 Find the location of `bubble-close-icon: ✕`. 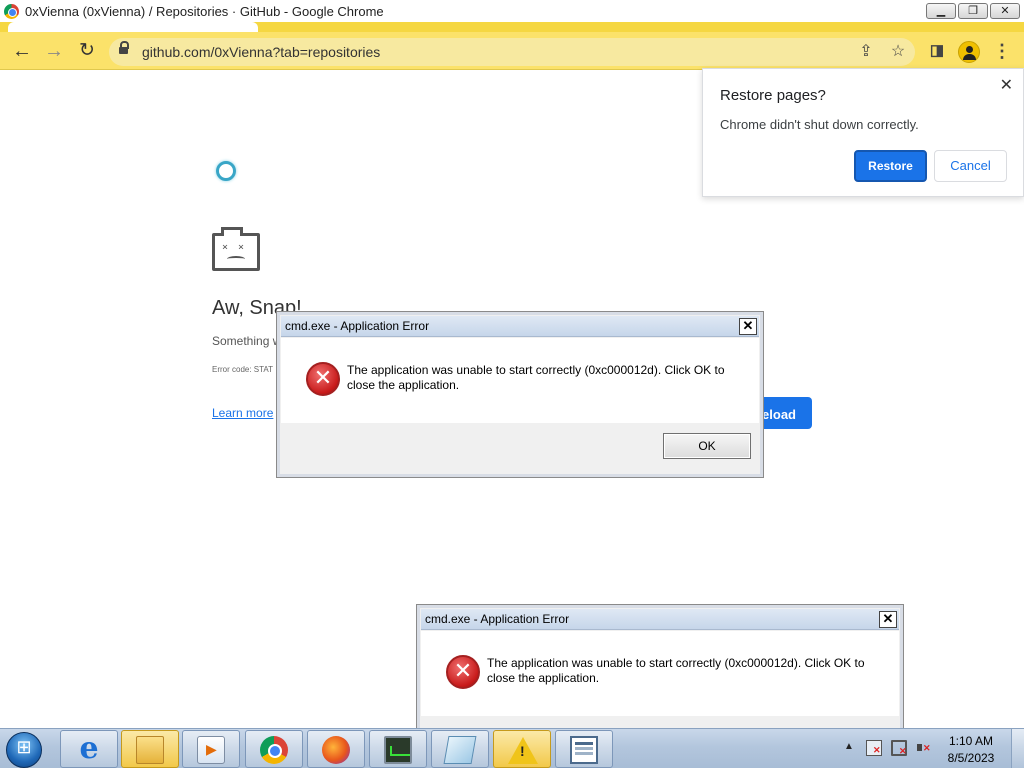

bubble-close-icon: ✕ is located at coordinates (1006, 85).